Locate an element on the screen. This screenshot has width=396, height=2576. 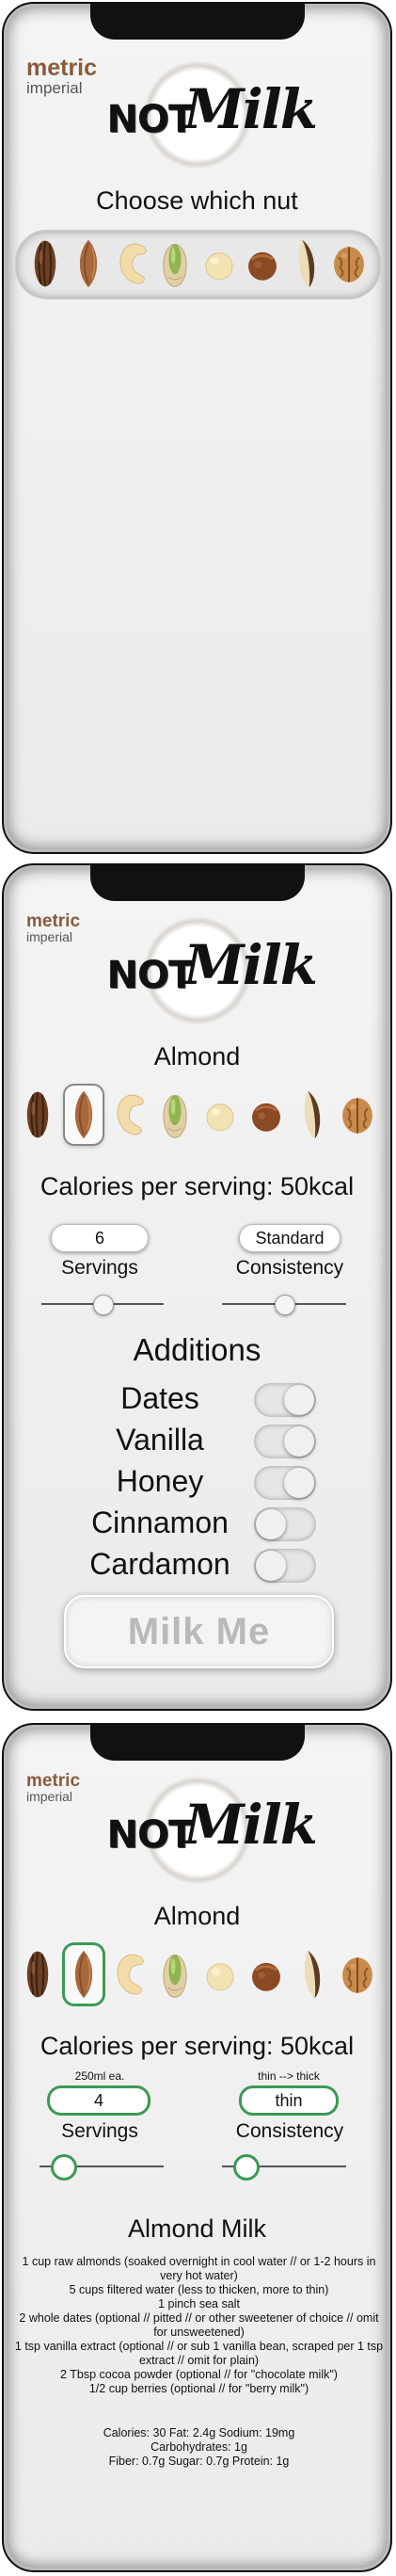
consistency-value: thin is located at coordinates (289, 2100).